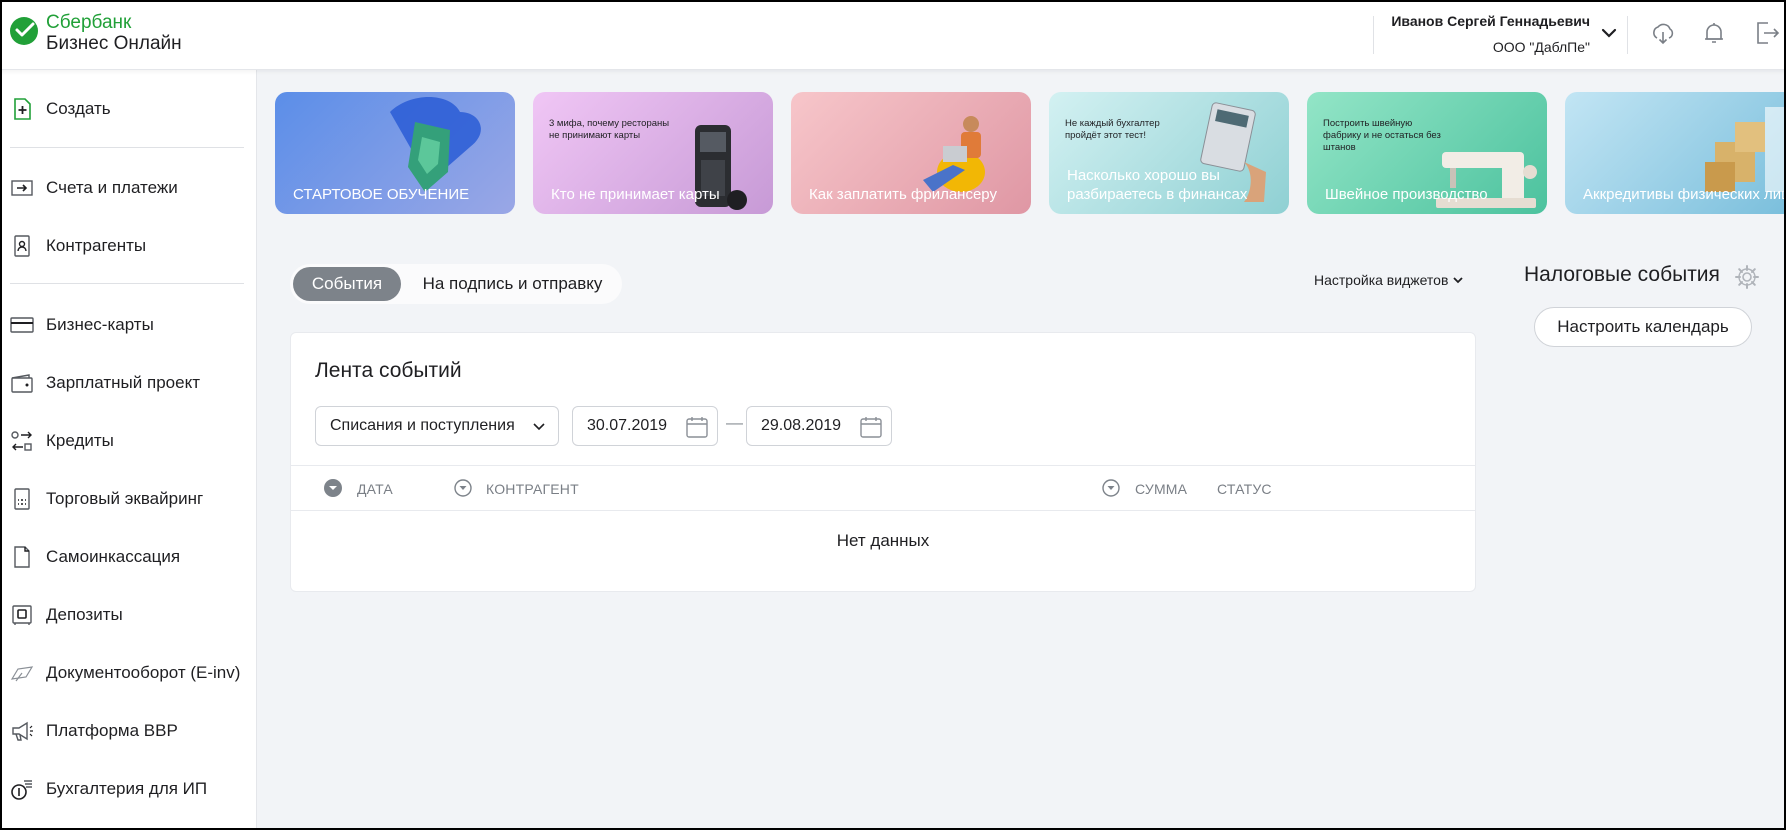 The image size is (1786, 830). What do you see at coordinates (21, 790) in the screenshot?
I see `coins-icon` at bounding box center [21, 790].